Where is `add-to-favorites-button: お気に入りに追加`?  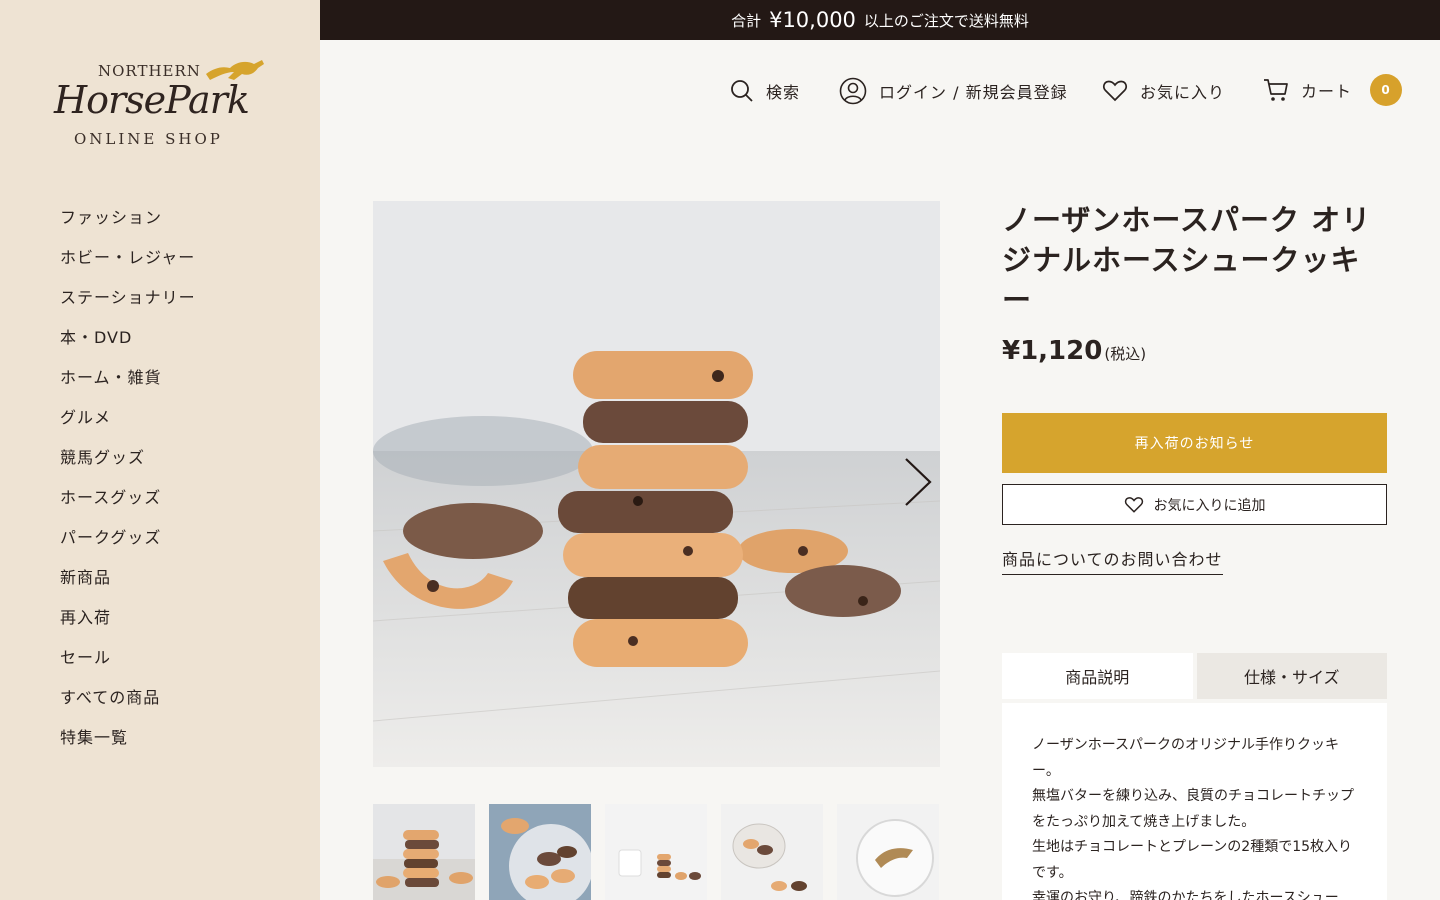 add-to-favorites-button: お気に入りに追加 is located at coordinates (1194, 504).